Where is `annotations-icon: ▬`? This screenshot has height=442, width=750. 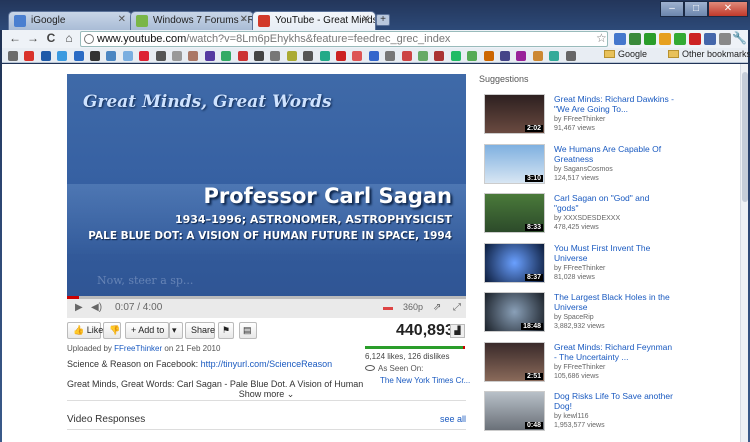
annotations-icon: ▬ is located at coordinates (388, 307).